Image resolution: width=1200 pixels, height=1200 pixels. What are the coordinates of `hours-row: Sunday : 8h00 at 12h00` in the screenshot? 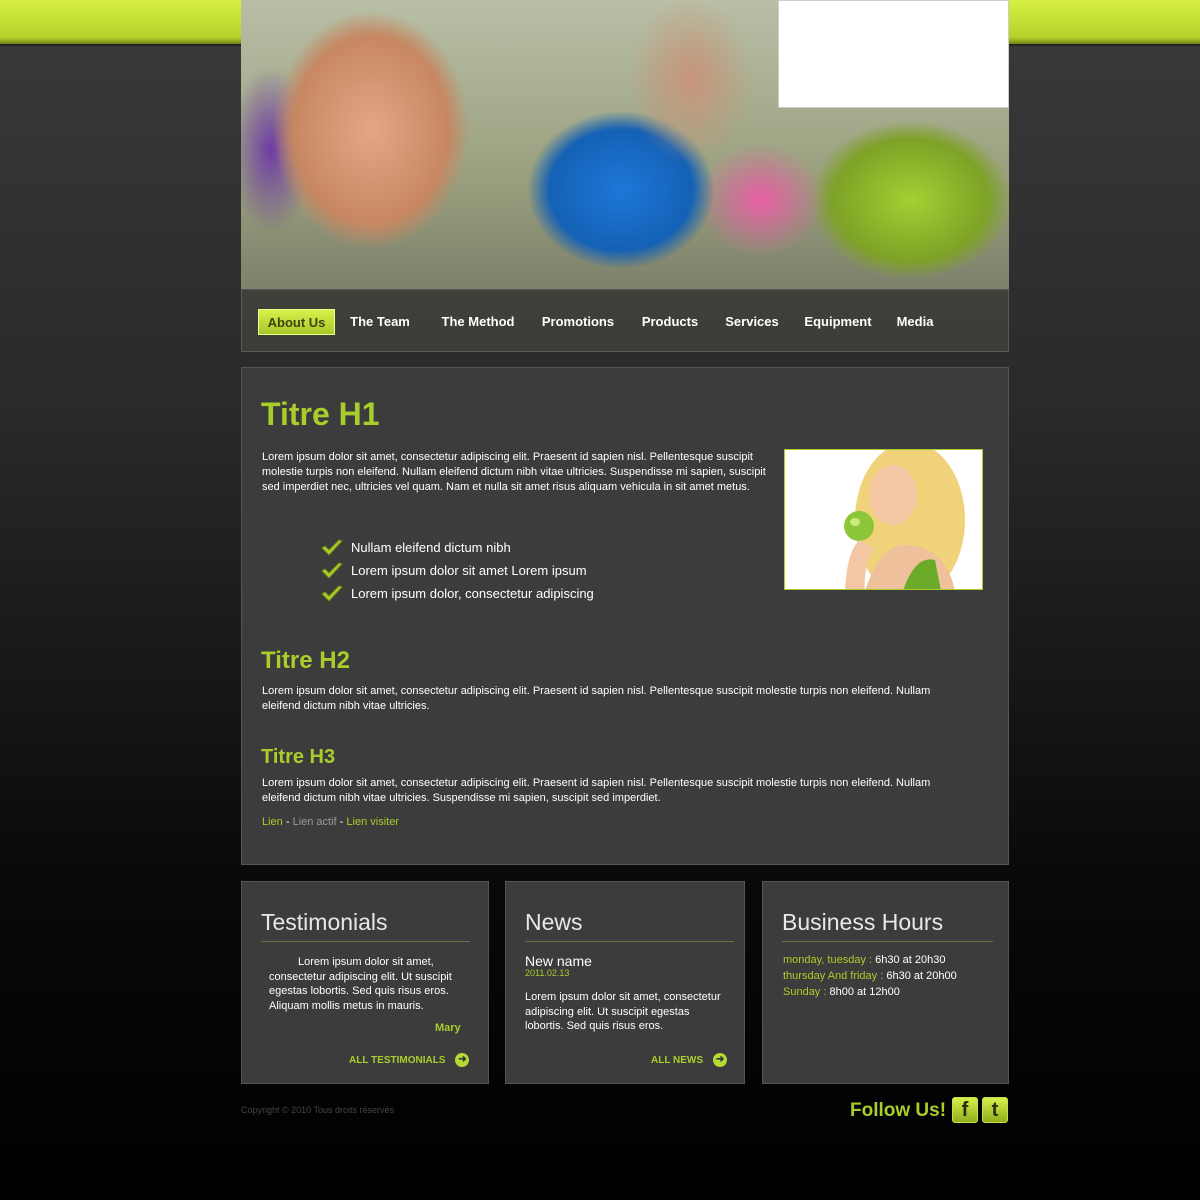 It's located at (841, 992).